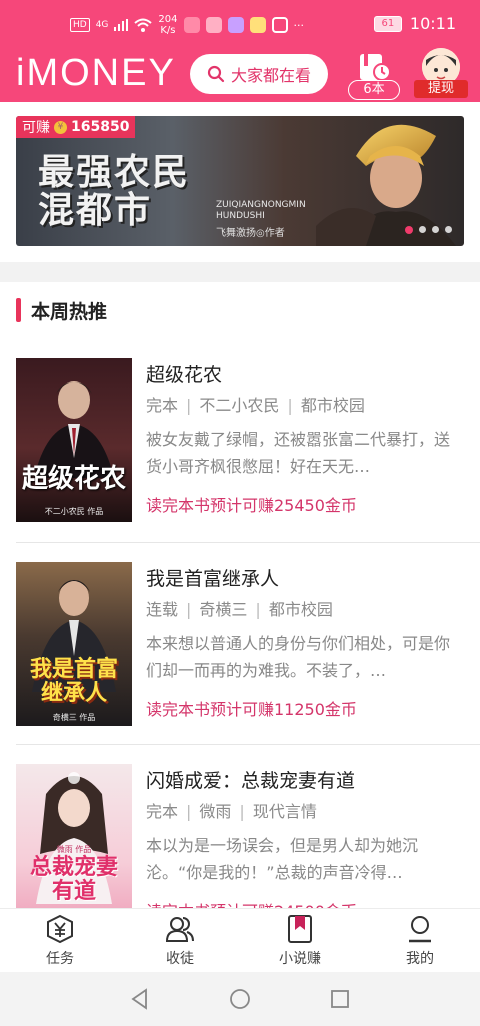 The height and width of the screenshot is (1026, 480). What do you see at coordinates (168, 19) in the screenshot?
I see `net-speed-value: 204` at bounding box center [168, 19].